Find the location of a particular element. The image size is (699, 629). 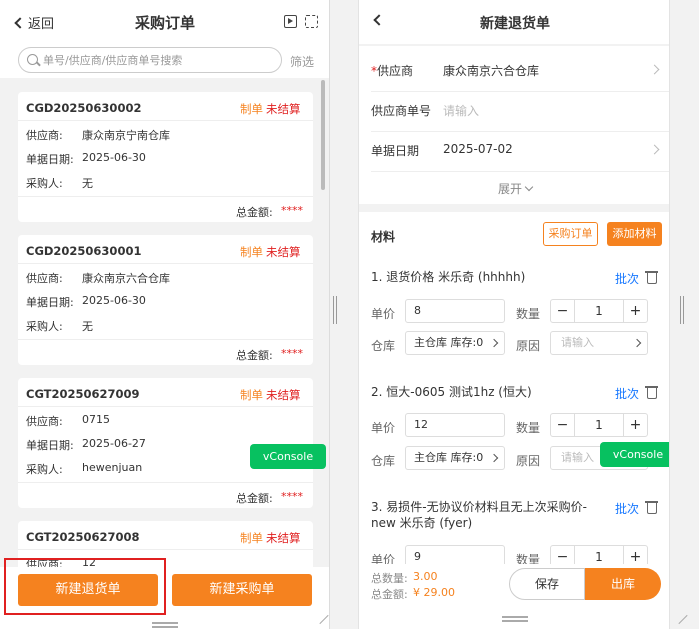

add-material-button: 添加材料 is located at coordinates (634, 234).